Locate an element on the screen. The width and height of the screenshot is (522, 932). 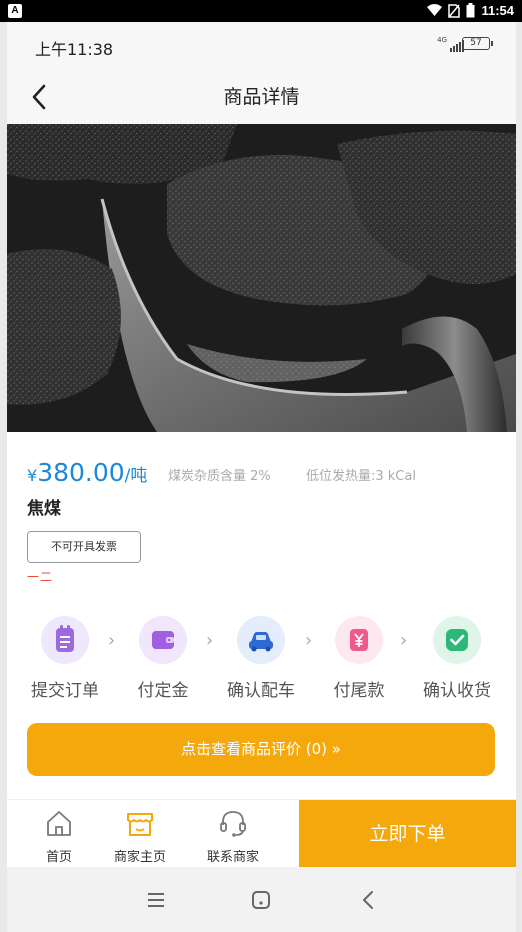
home-icon is located at coordinates (59, 823).